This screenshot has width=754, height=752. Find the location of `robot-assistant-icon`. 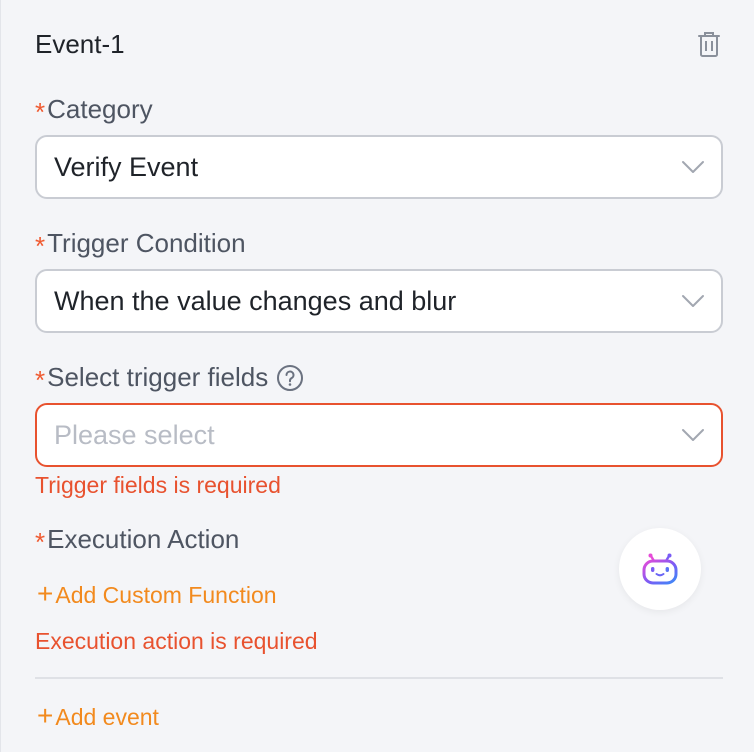

robot-assistant-icon is located at coordinates (660, 569).